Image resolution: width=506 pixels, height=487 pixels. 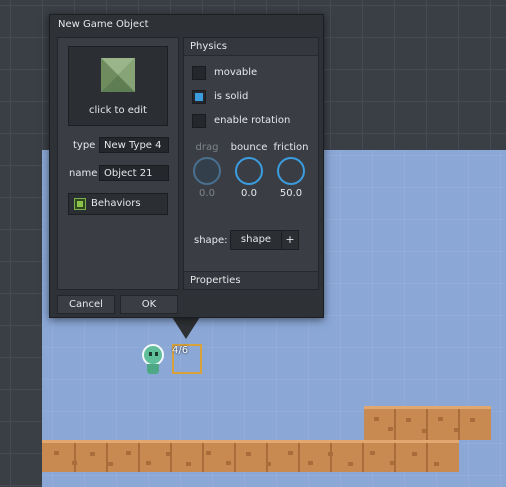 I want to click on properties-header: Properties, so click(x=251, y=280).